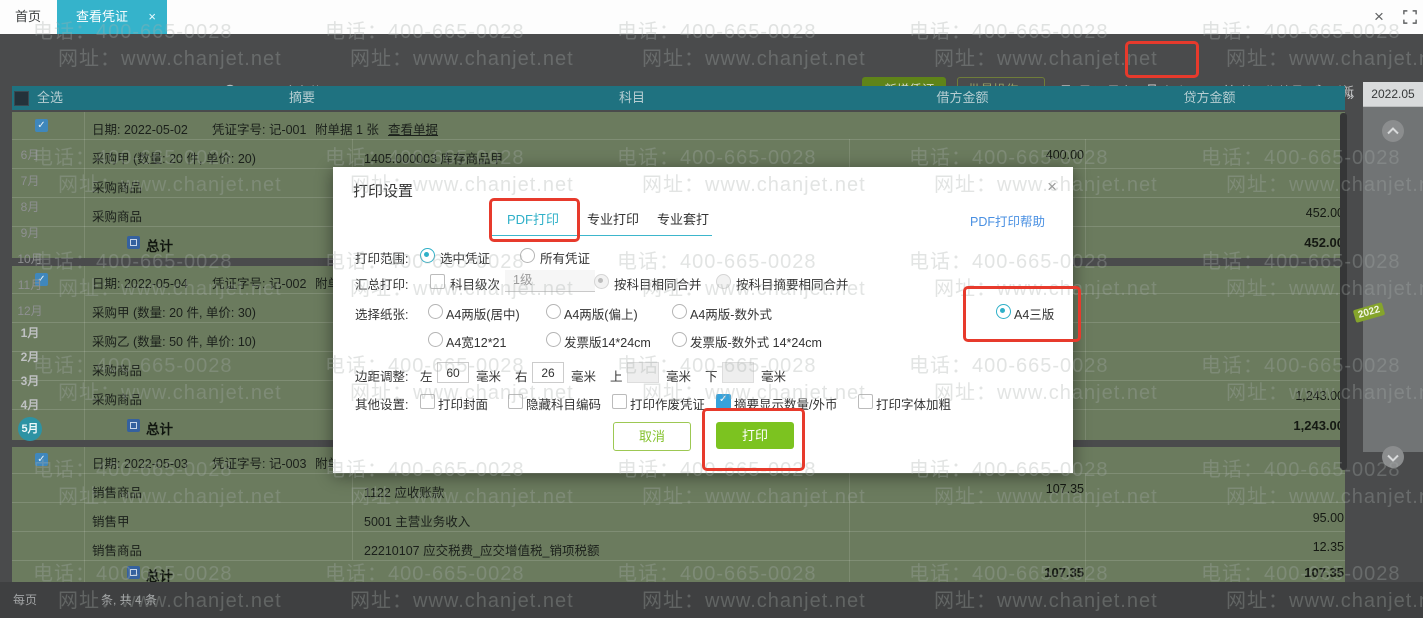 The height and width of the screenshot is (618, 1423). I want to click on level-select: 1级, so click(550, 281).